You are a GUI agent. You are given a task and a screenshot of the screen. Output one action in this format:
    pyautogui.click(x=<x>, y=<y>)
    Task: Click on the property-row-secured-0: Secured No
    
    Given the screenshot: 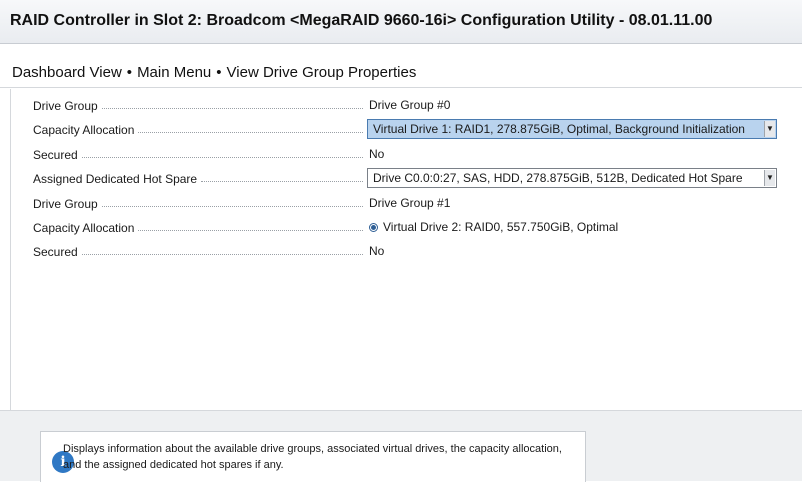 What is the action you would take?
    pyautogui.click(x=402, y=155)
    